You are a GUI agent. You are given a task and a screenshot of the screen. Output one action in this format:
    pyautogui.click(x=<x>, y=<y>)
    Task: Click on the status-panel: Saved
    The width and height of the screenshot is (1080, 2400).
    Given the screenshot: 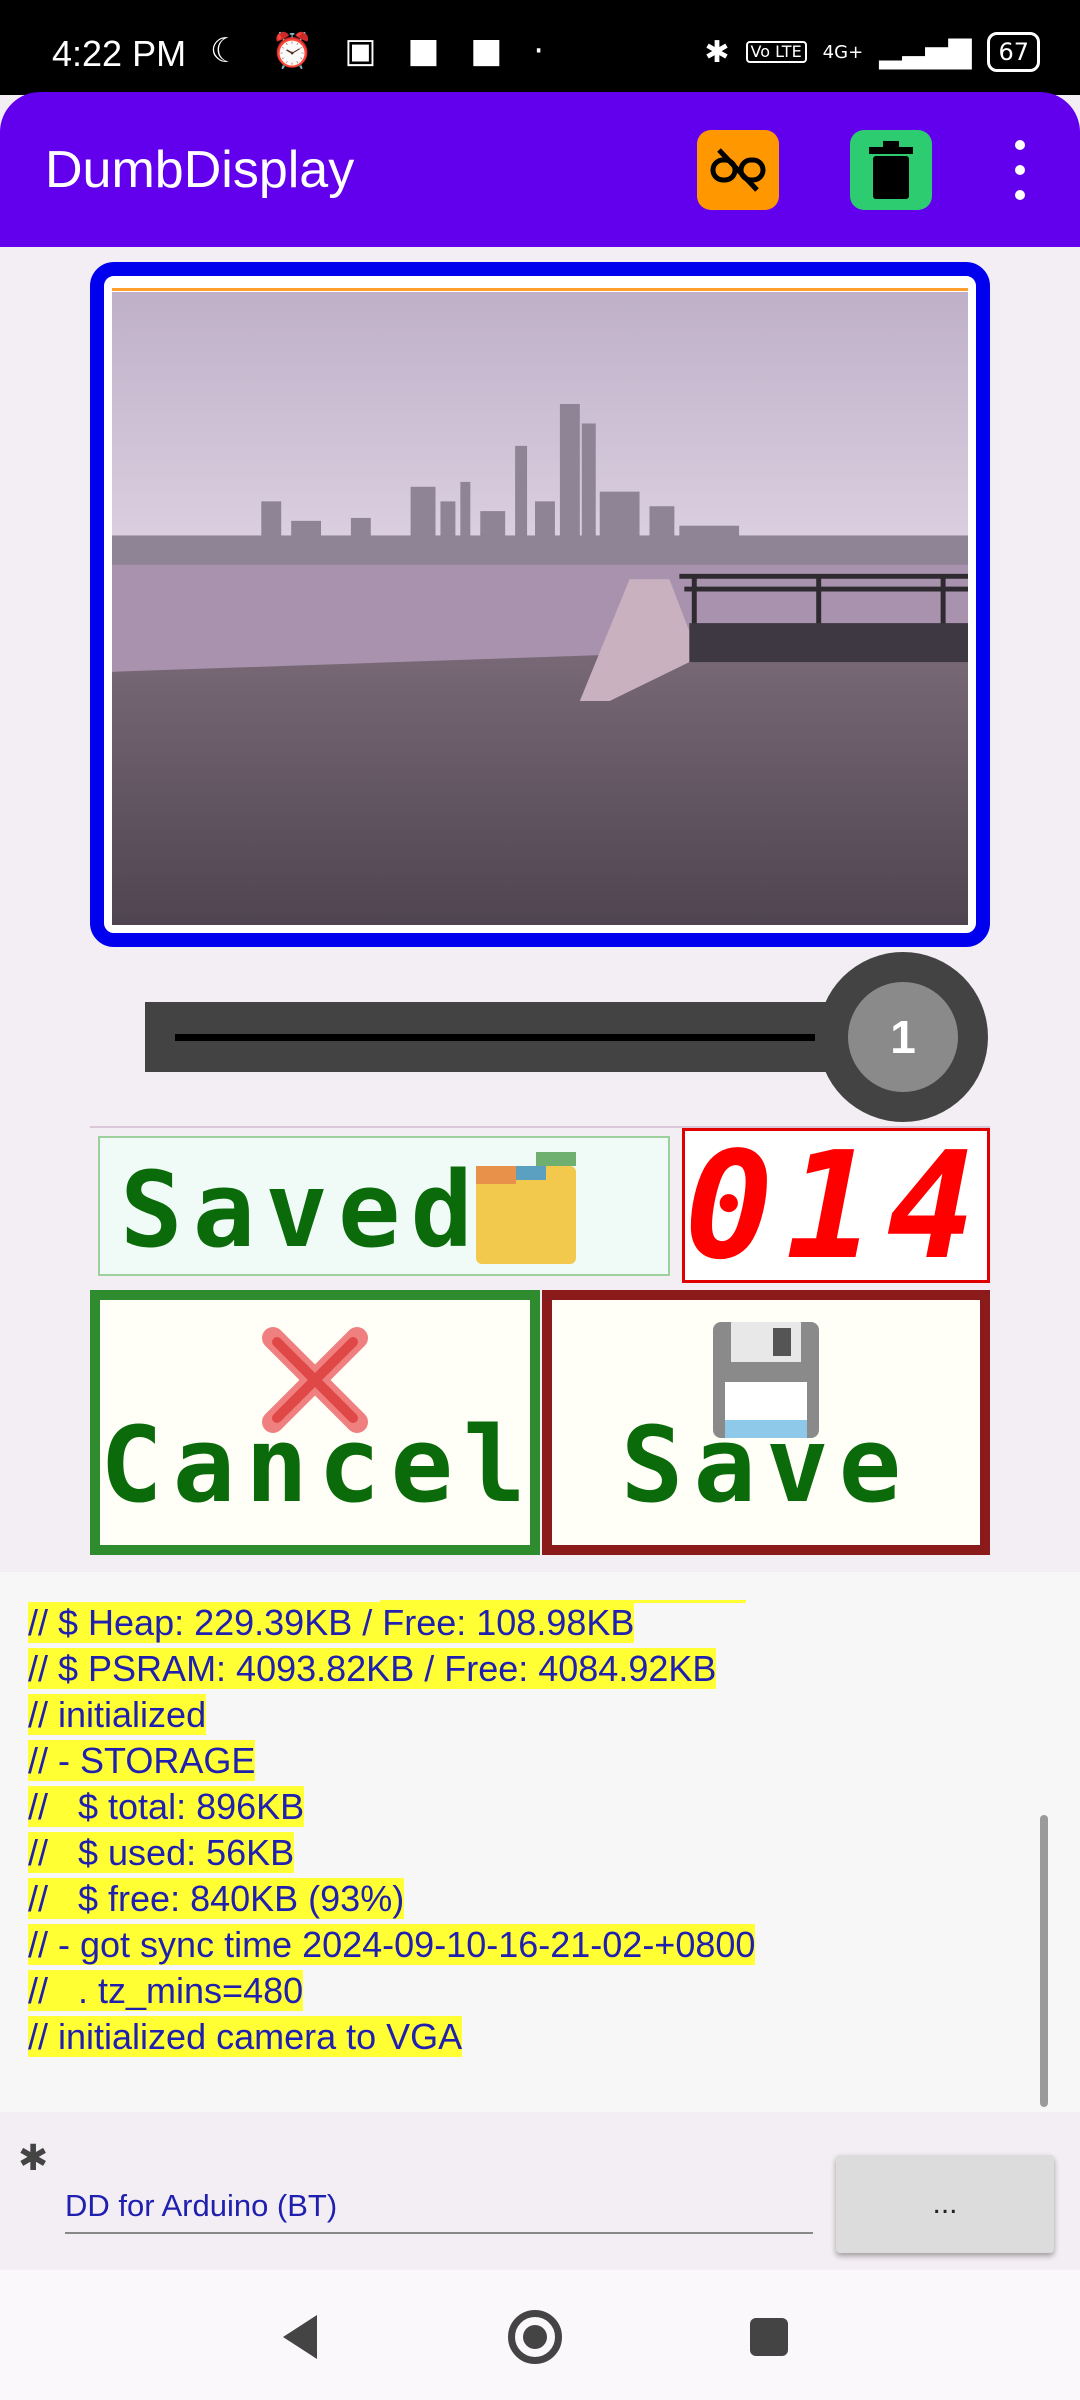 What is the action you would take?
    pyautogui.click(x=384, y=1206)
    